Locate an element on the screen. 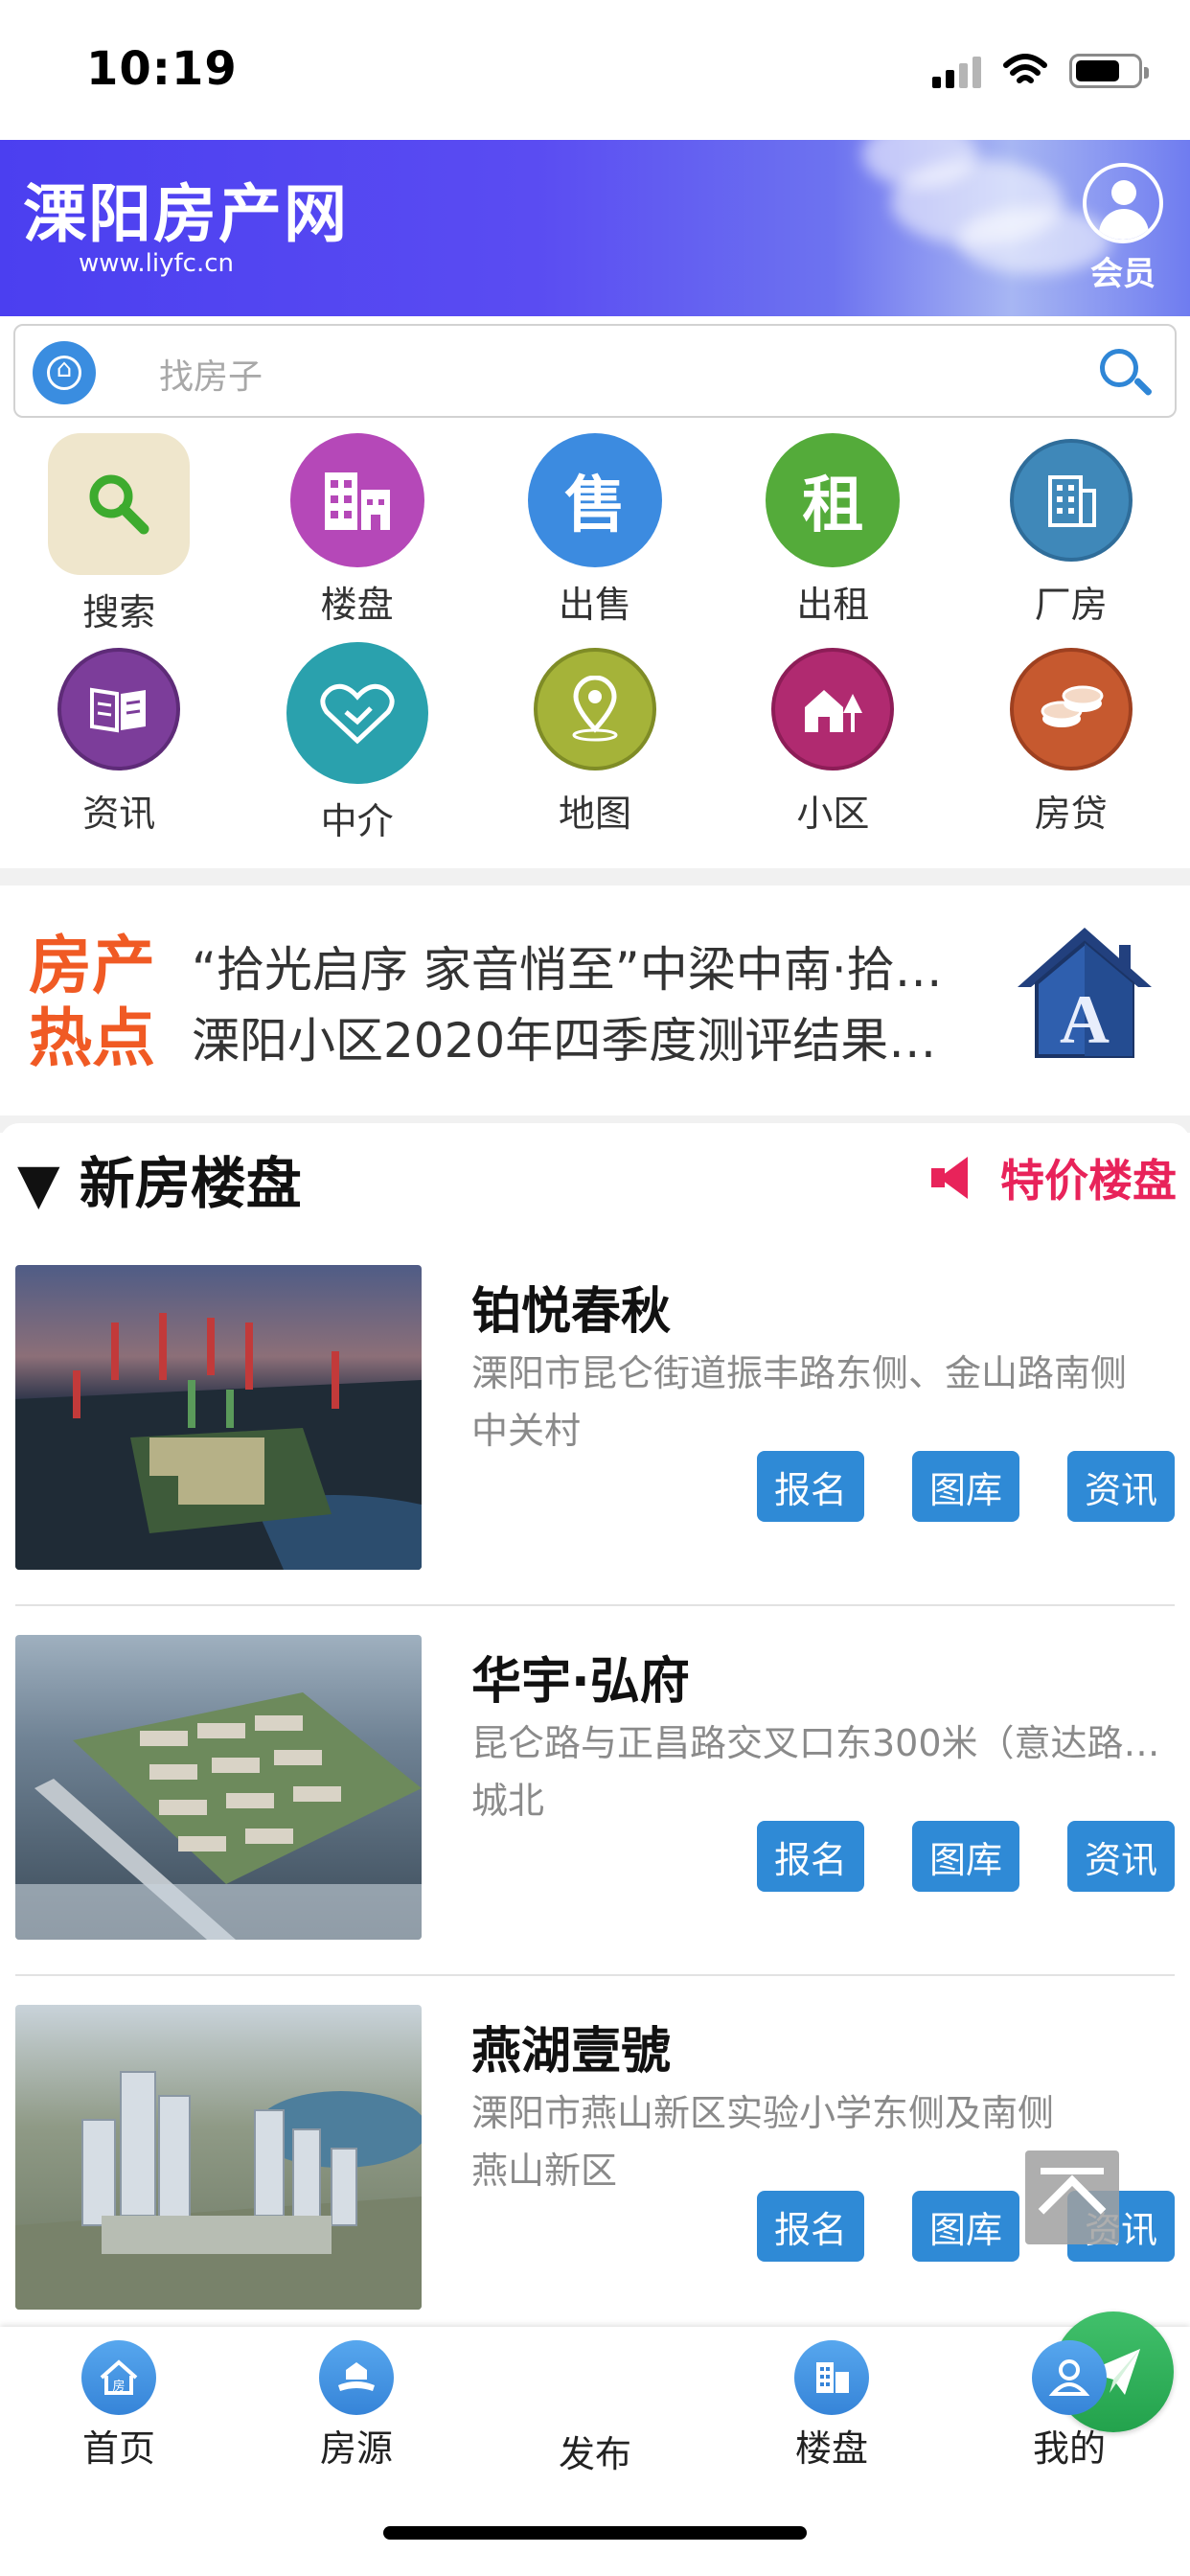  search-input: 找房子 is located at coordinates (595, 371).